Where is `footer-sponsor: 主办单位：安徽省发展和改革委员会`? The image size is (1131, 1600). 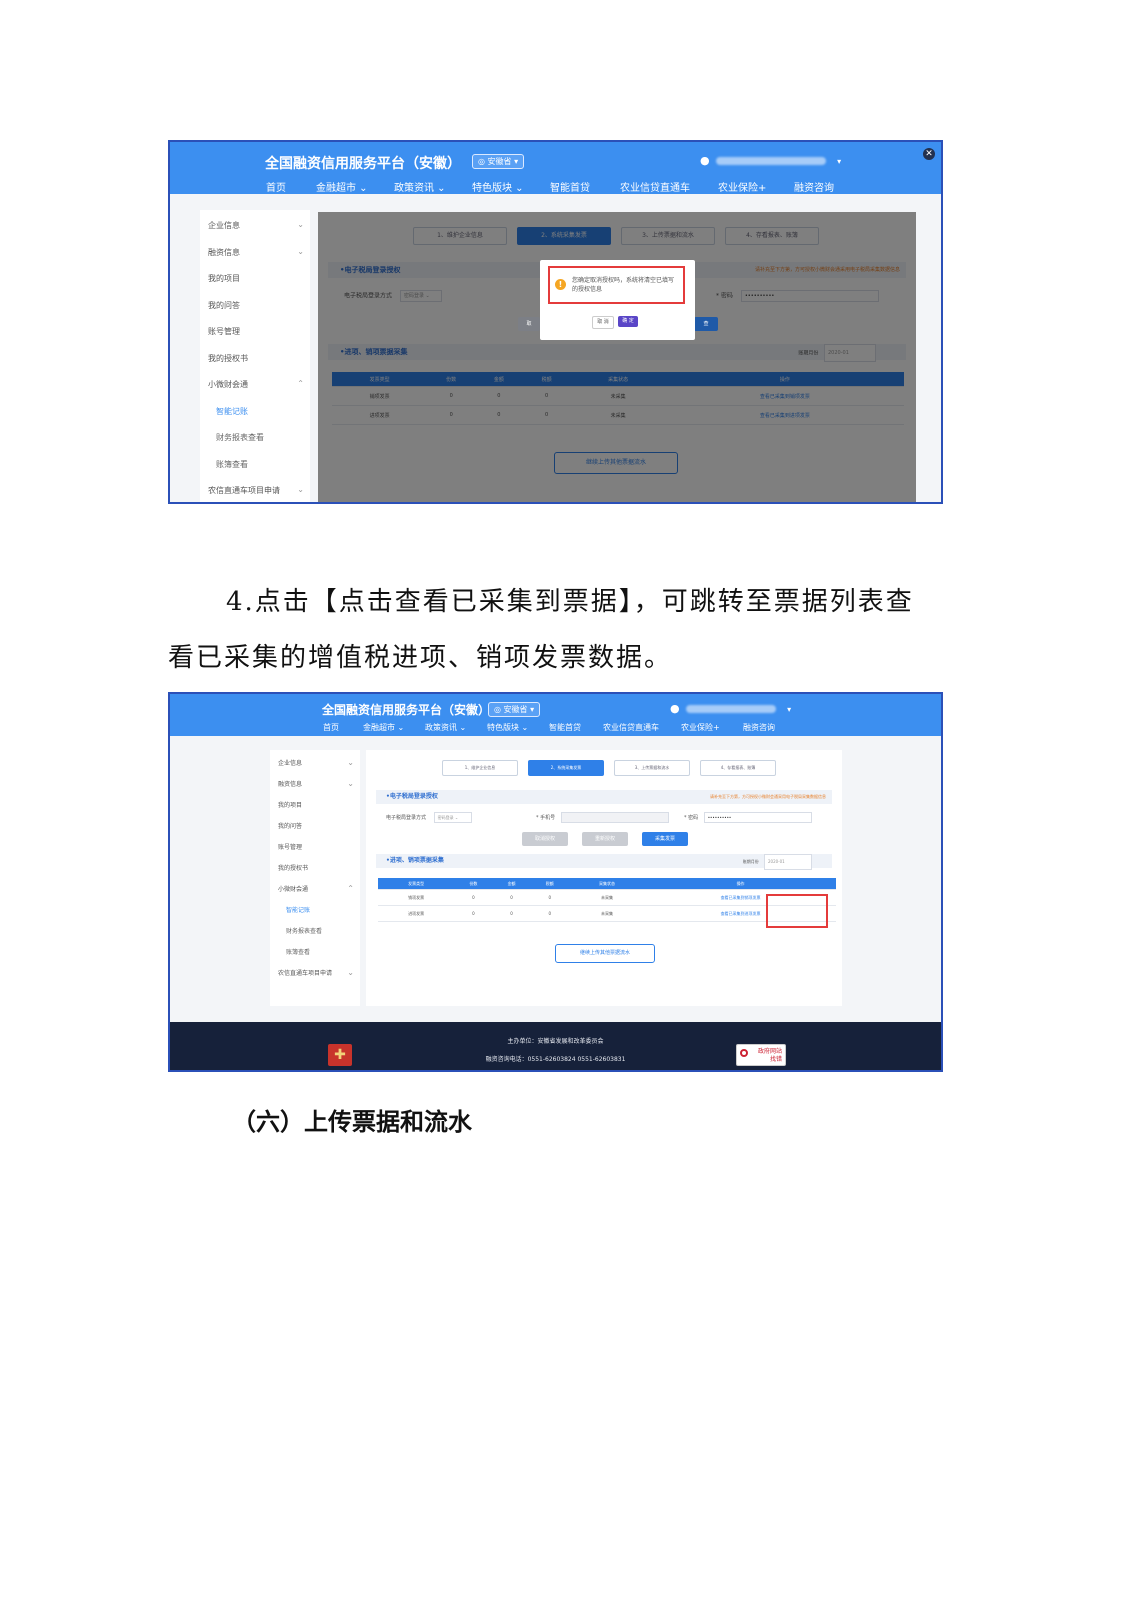 footer-sponsor: 主办单位：安徽省发展和改革委员会 is located at coordinates (555, 1041).